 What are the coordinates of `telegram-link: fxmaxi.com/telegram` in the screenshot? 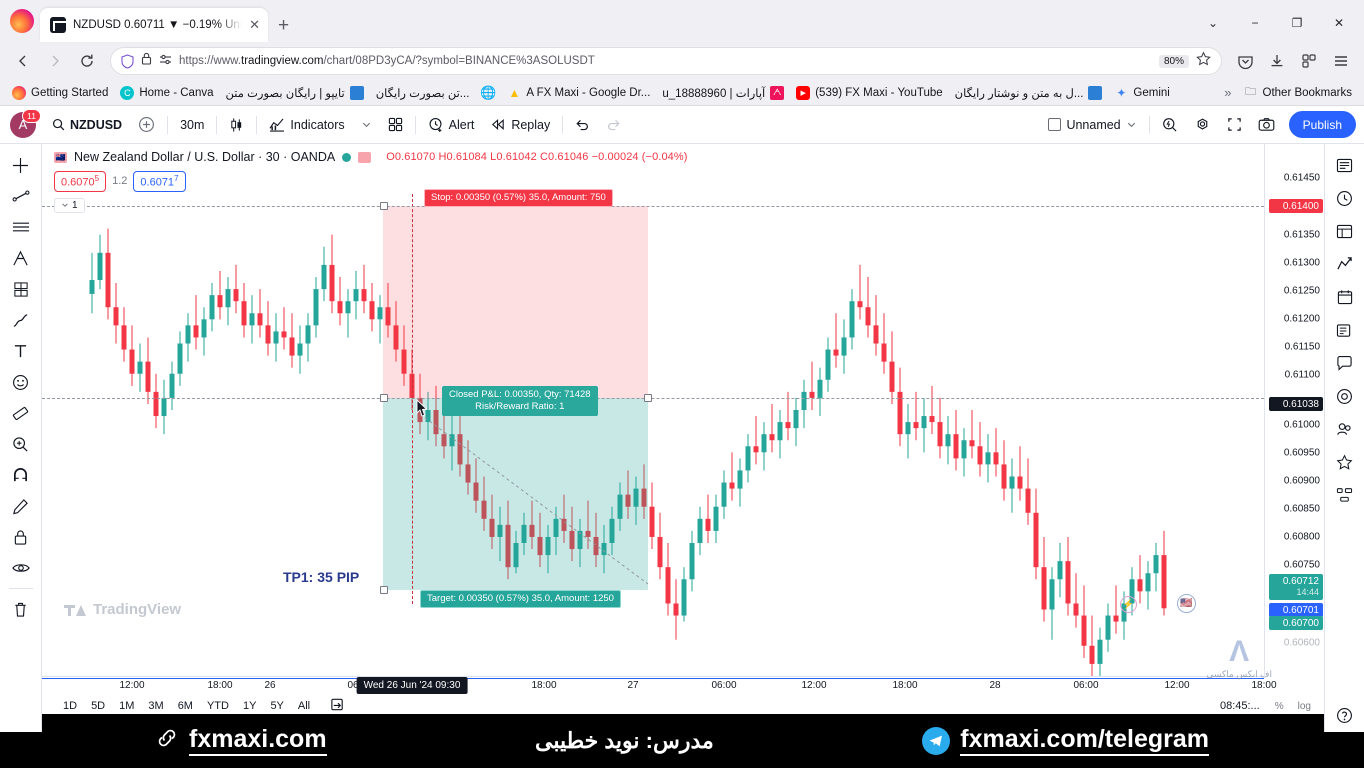 It's located at (1065, 741).